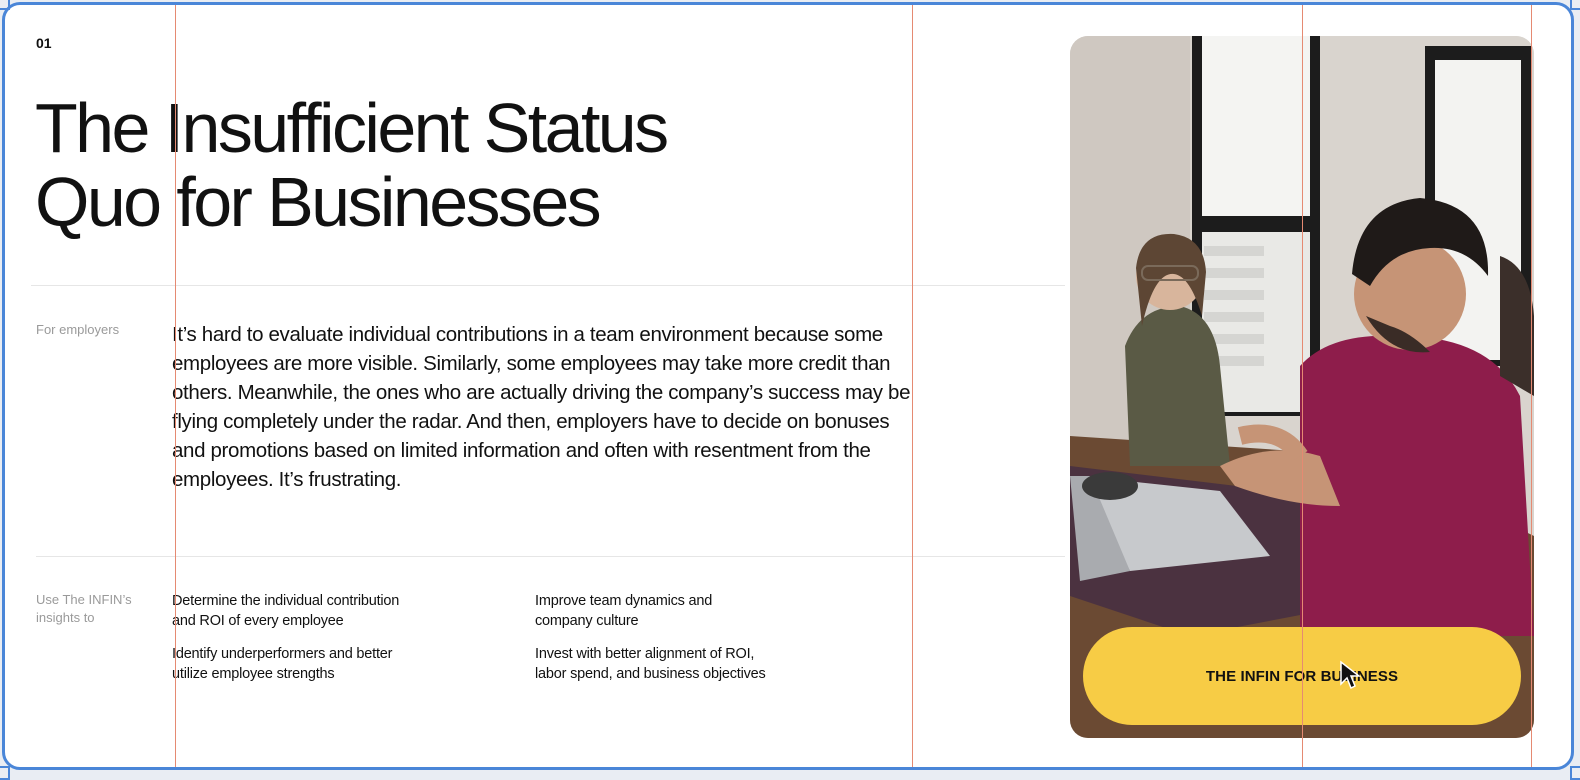  Describe the element at coordinates (1302, 676) in the screenshot. I see `infin-for-business-button: THE INFIN FOR BUSINESS` at that location.